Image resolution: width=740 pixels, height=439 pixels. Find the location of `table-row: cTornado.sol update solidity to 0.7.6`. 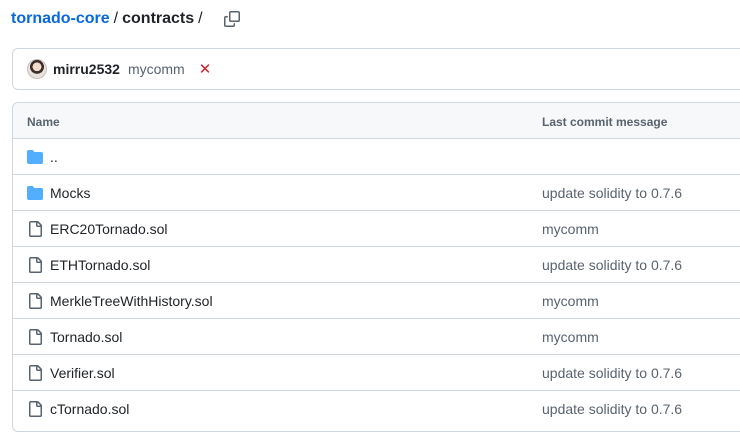

table-row: cTornado.sol update solidity to 0.7.6 is located at coordinates (376, 409).